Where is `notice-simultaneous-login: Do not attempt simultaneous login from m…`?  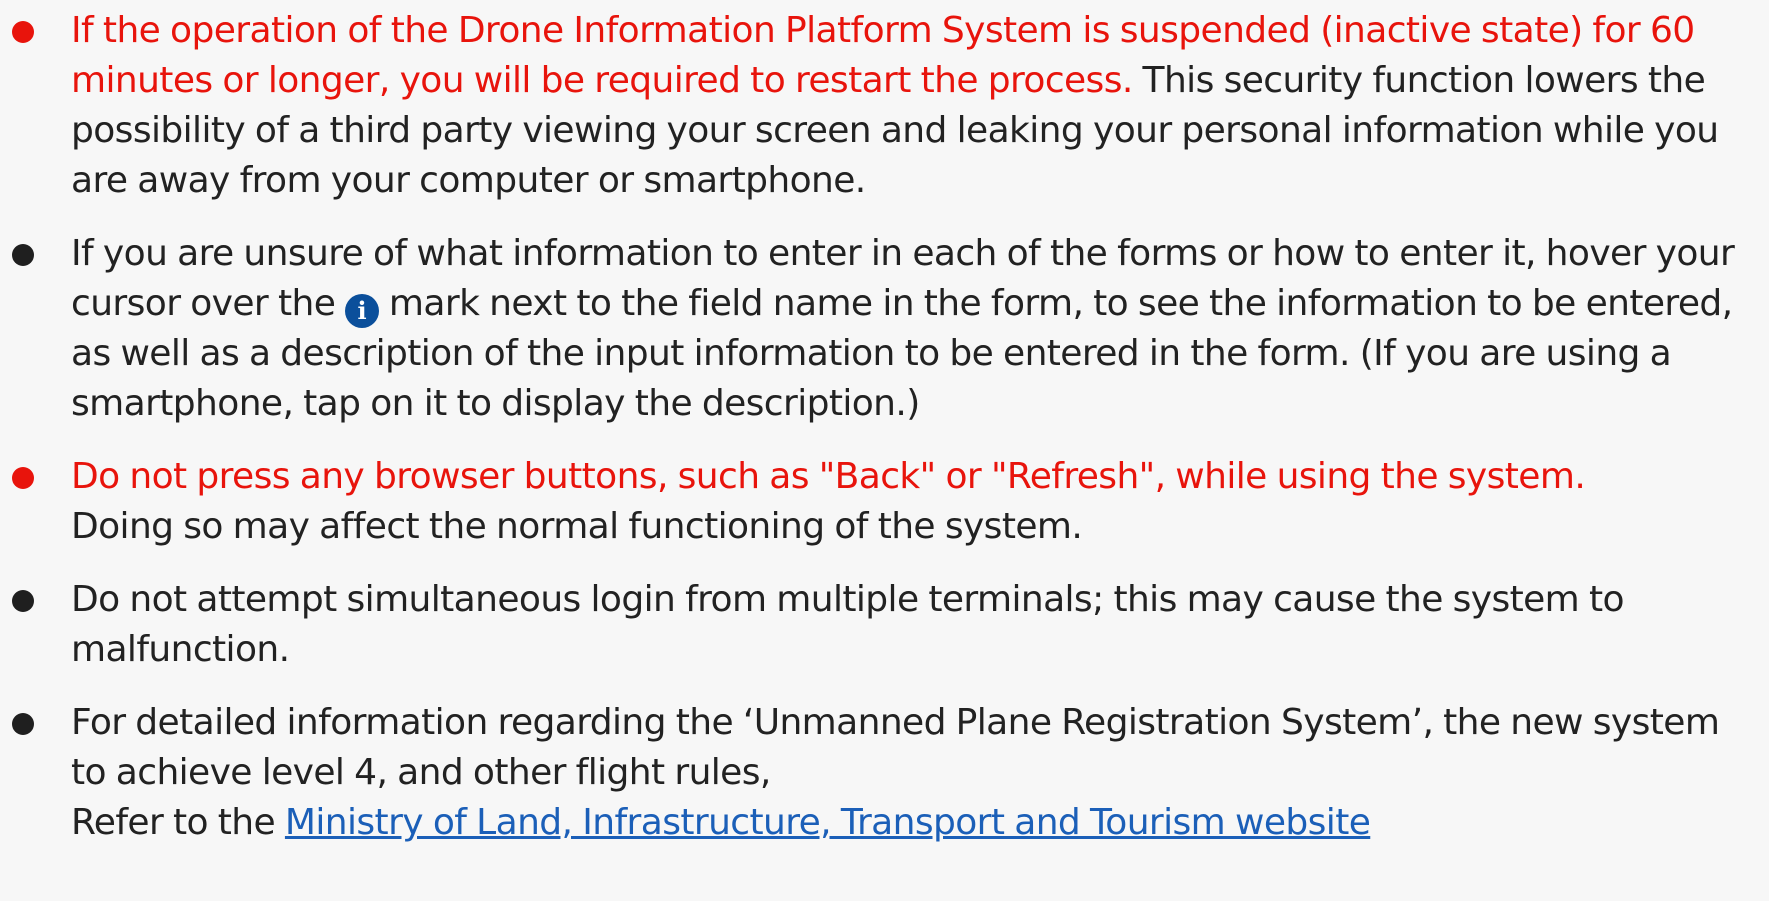
notice-simultaneous-login: Do not attempt simultaneous login from m… is located at coordinates (884, 625).